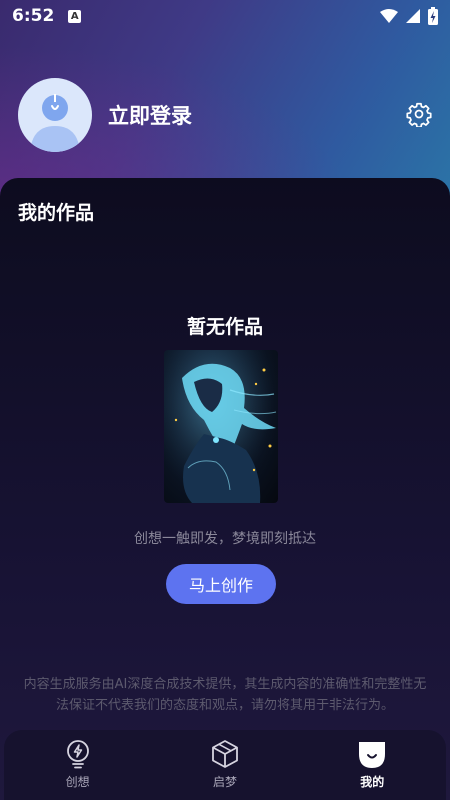  Describe the element at coordinates (33, 16) in the screenshot. I see `status-time: 6:52` at that location.